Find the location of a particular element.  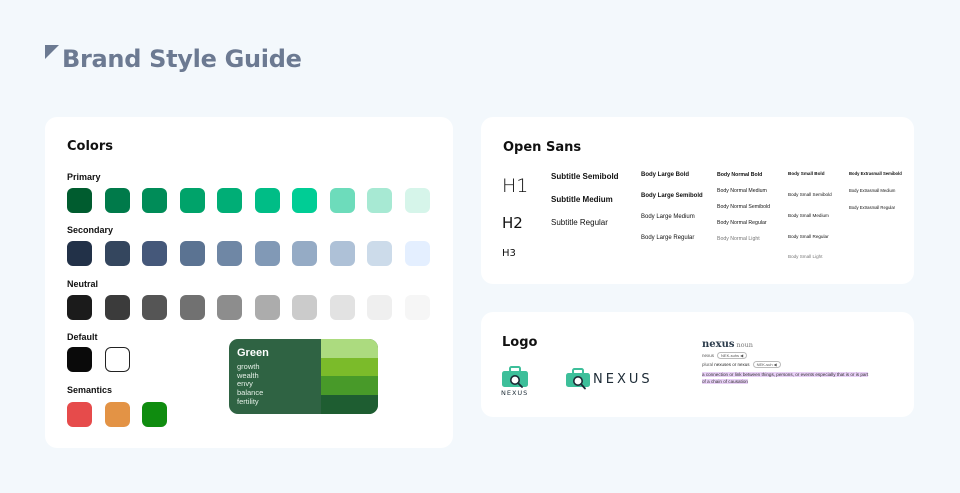

subtitle-semibold-sample: Subtitle Semibold is located at coordinates (585, 176).